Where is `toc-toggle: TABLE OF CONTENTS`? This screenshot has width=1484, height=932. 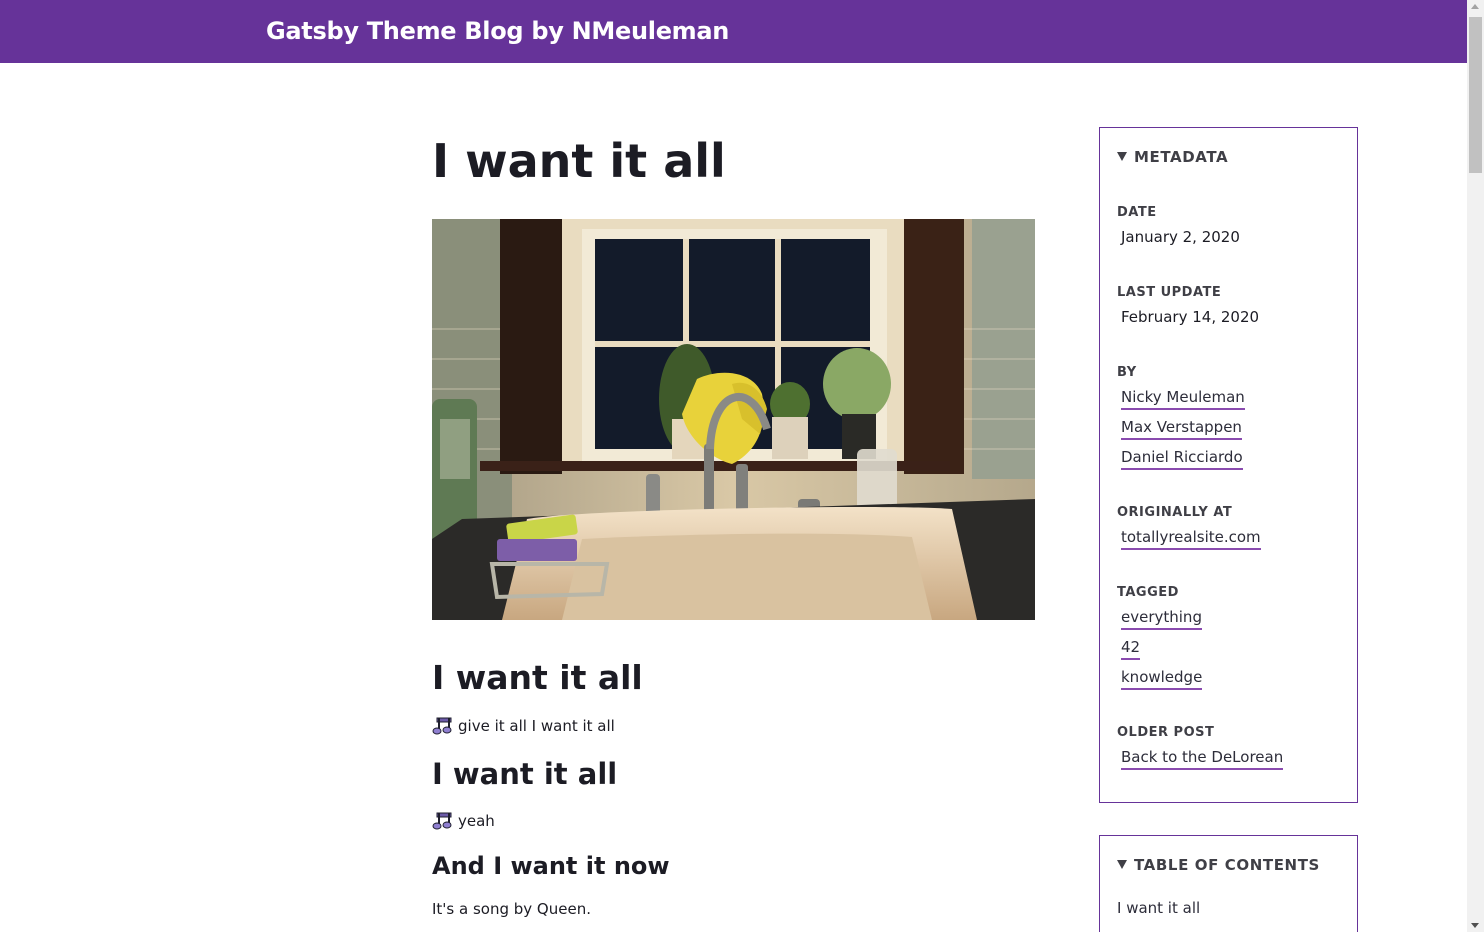
toc-toggle: TABLE OF CONTENTS is located at coordinates (1218, 865).